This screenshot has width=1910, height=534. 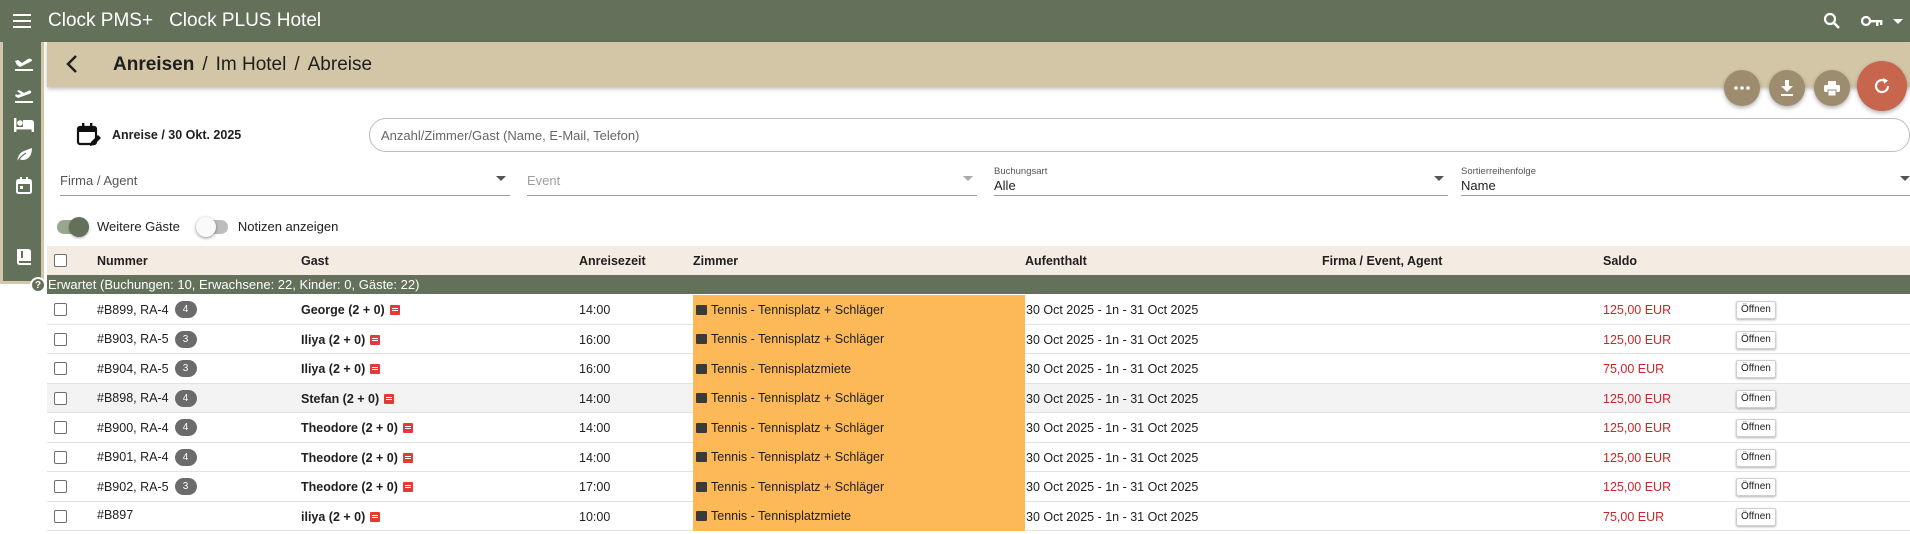 I want to click on booking-number: #B898, RA-4 4, so click(x=147, y=398).